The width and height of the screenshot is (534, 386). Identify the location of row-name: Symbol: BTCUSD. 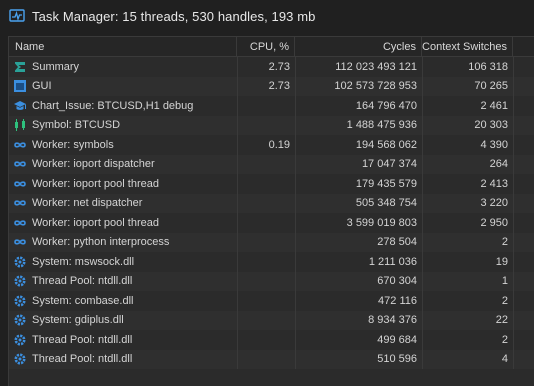
(76, 125).